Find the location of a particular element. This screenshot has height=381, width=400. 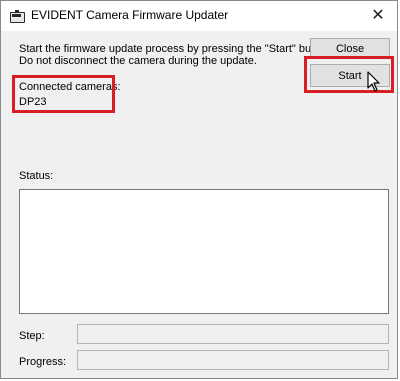

close-button: Close is located at coordinates (350, 48).